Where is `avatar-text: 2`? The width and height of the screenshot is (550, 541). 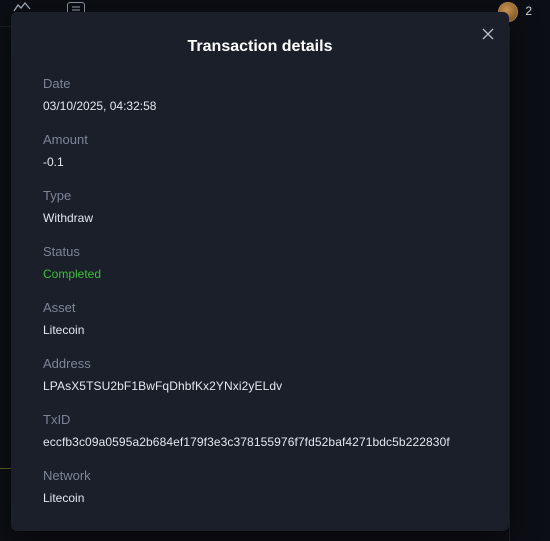
avatar-text: 2 is located at coordinates (528, 11).